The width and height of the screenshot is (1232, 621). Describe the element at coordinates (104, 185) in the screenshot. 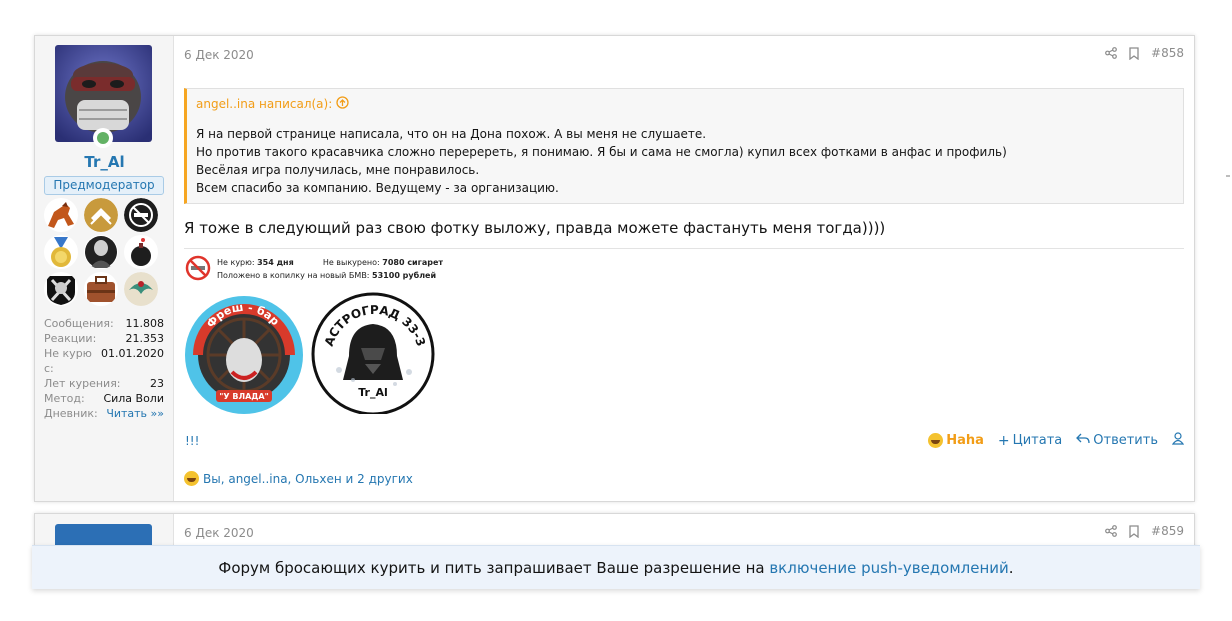

I see `role-badge: Предмодератор` at that location.